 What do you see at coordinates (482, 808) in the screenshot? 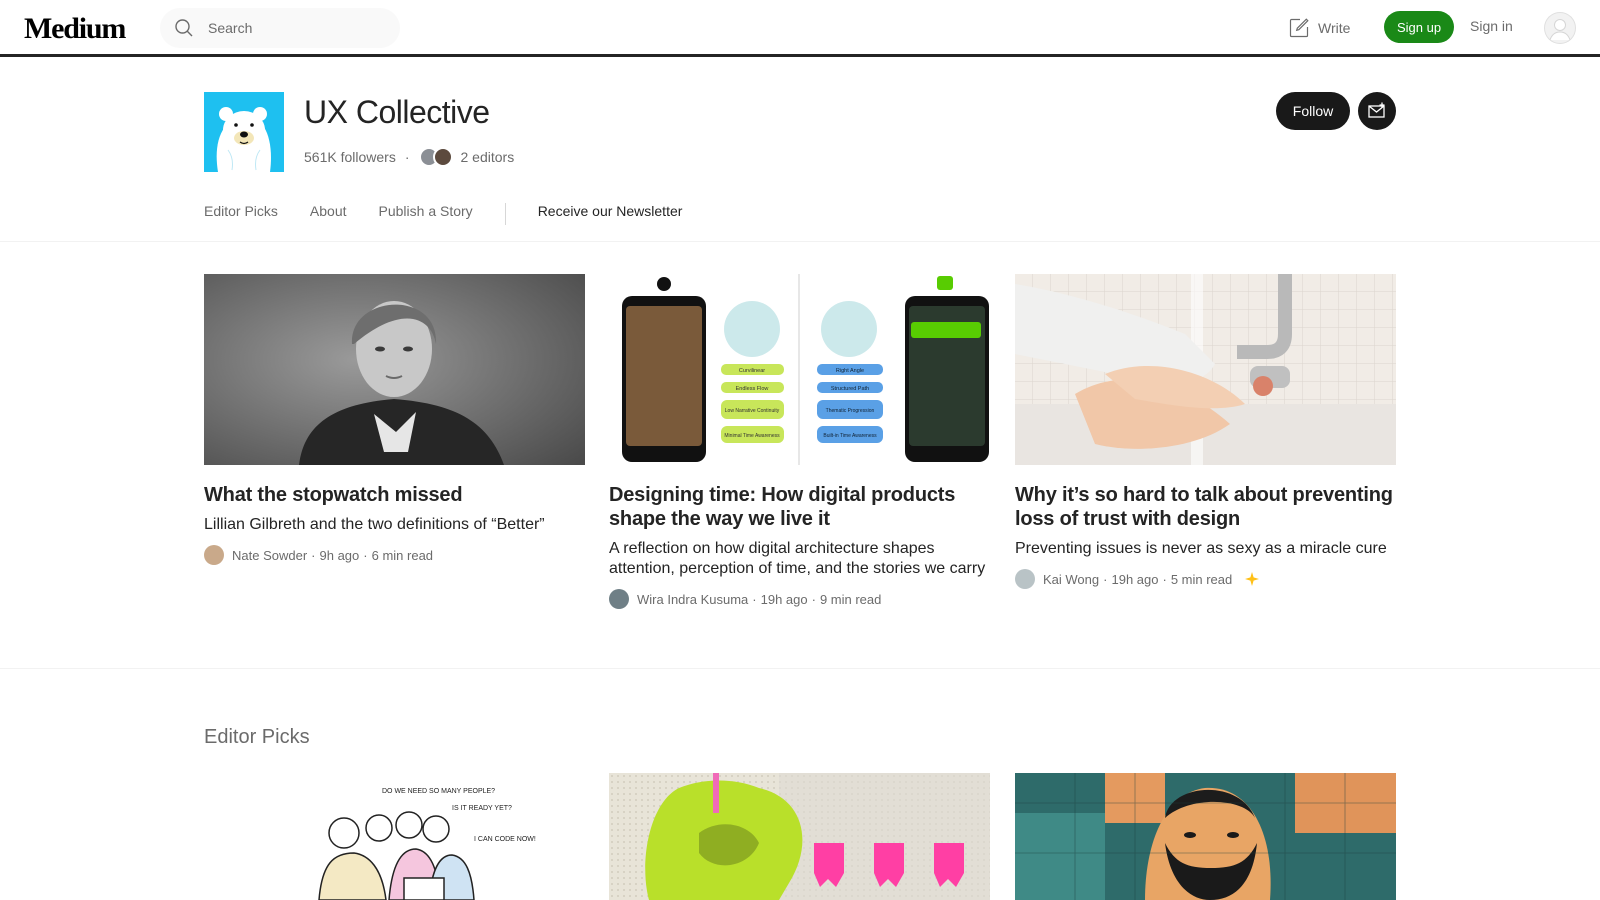
I see `cartoon-text: IS IT READY YET?` at bounding box center [482, 808].